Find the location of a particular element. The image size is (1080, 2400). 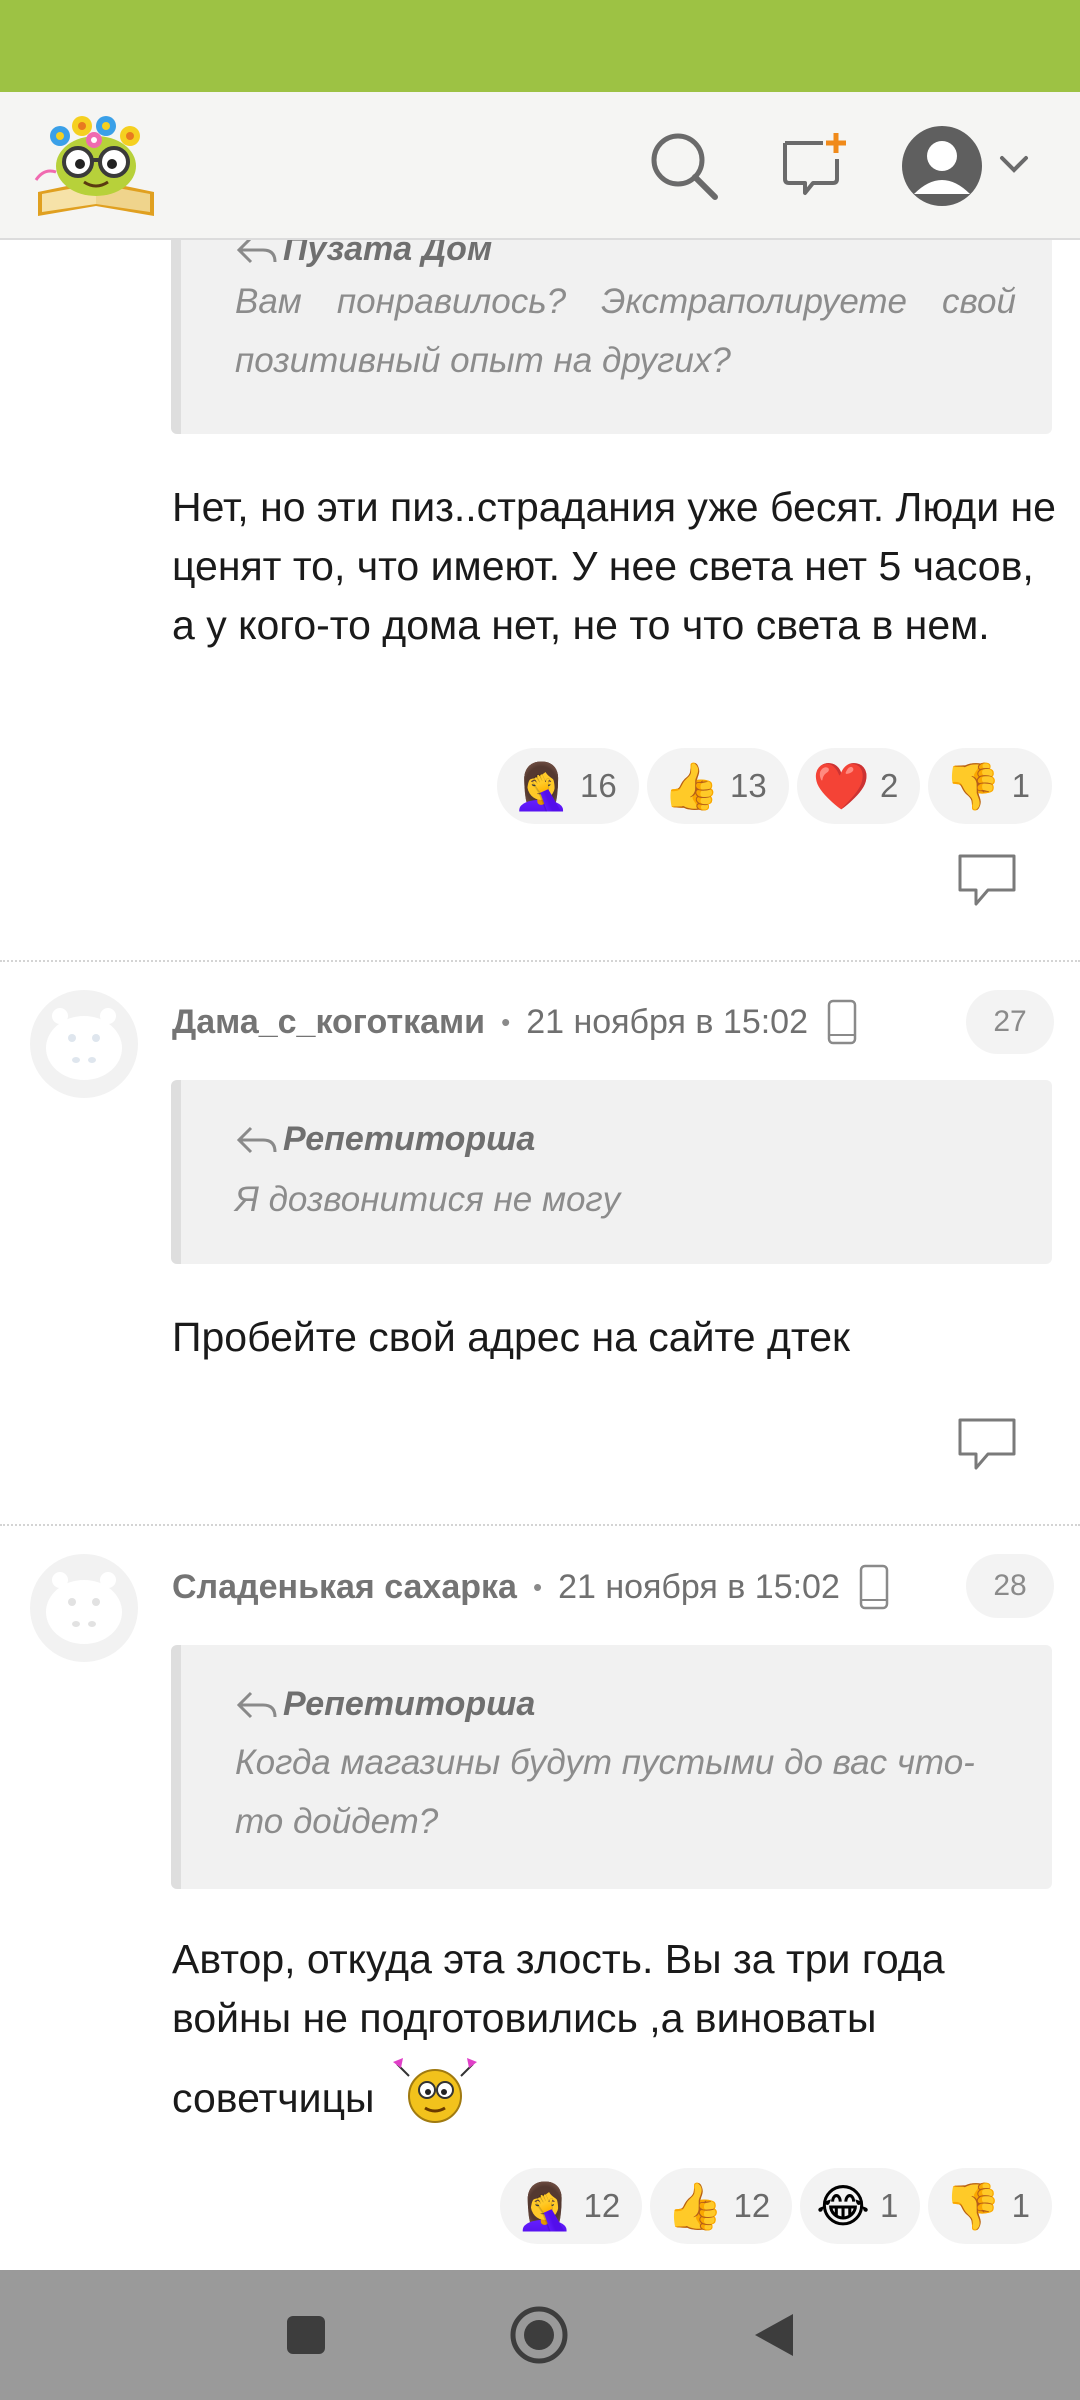

comment-body-line: советчицы is located at coordinates (617, 2088).